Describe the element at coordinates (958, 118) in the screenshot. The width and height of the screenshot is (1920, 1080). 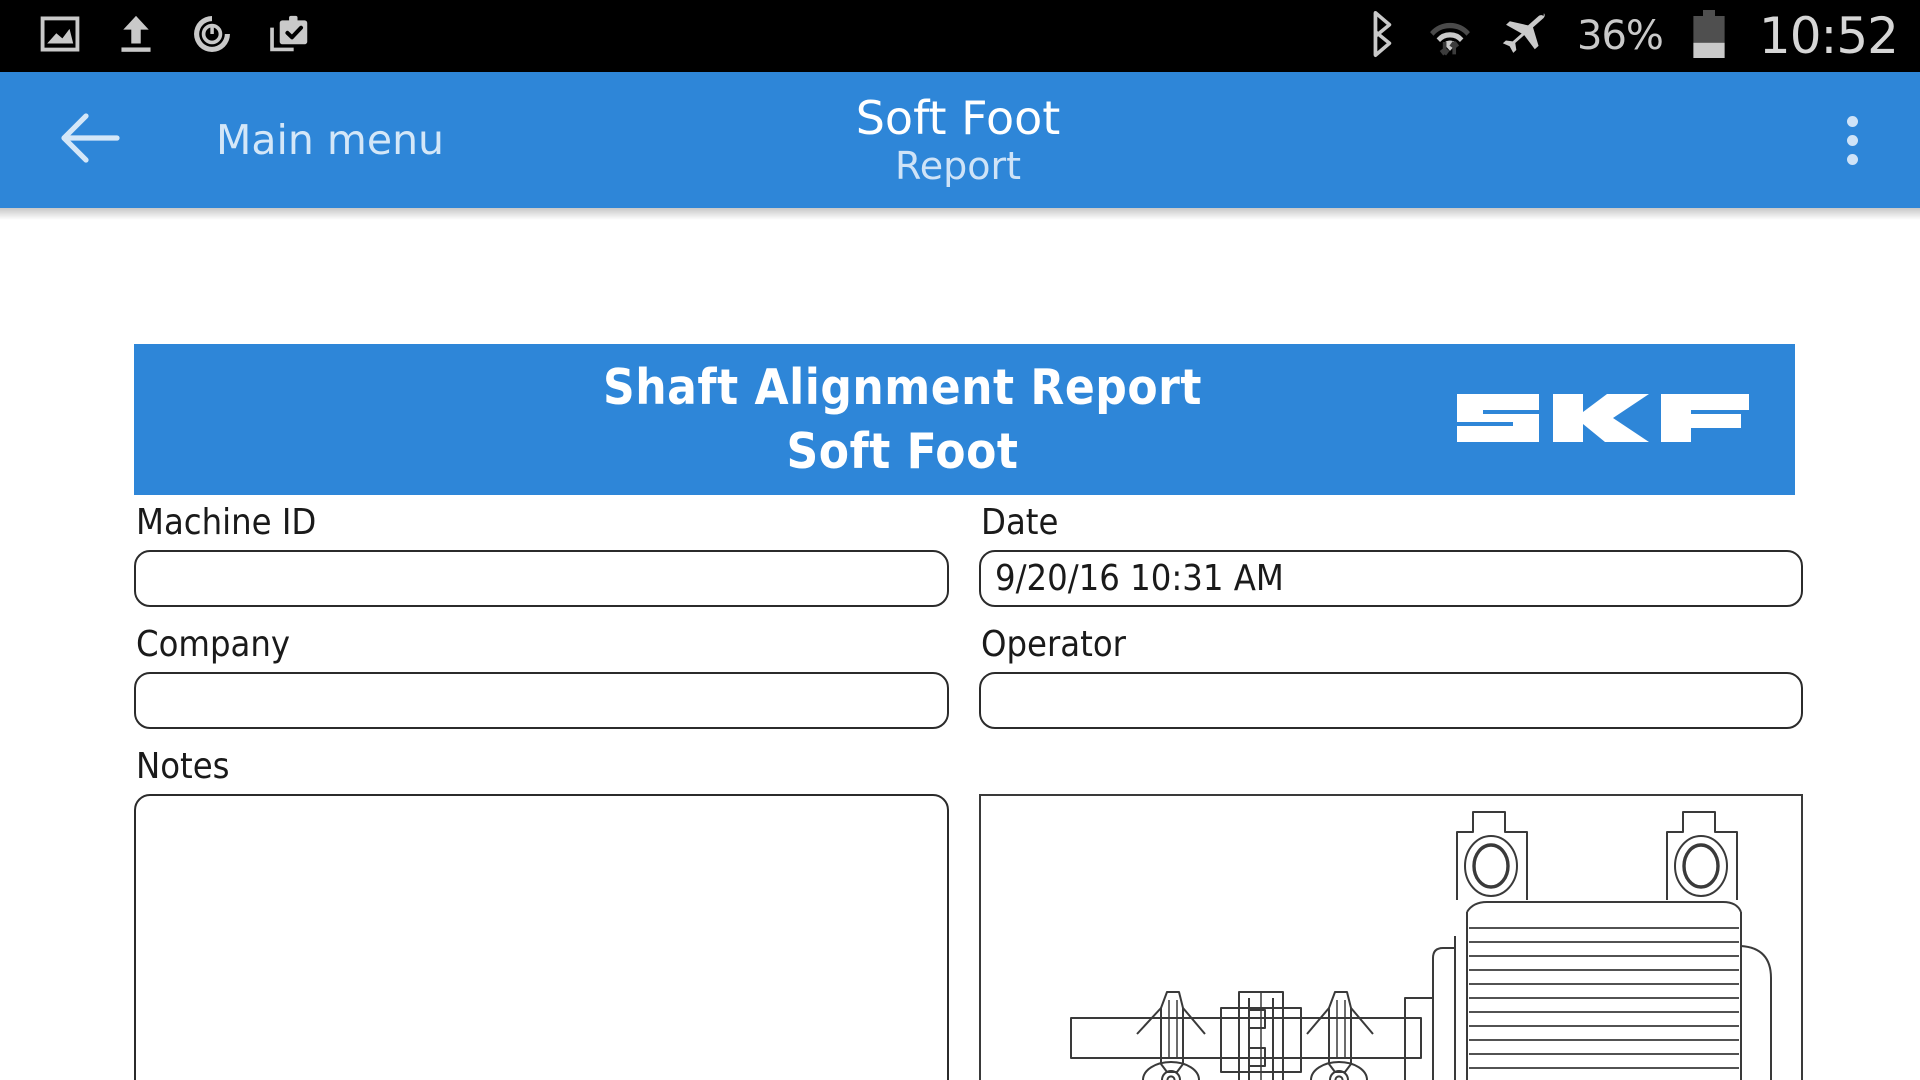
I see `page-title: Soft Foot` at that location.